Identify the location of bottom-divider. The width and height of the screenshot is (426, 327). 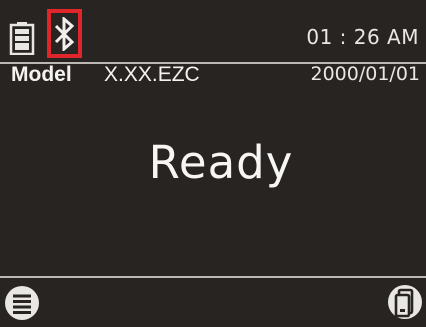
(213, 277).